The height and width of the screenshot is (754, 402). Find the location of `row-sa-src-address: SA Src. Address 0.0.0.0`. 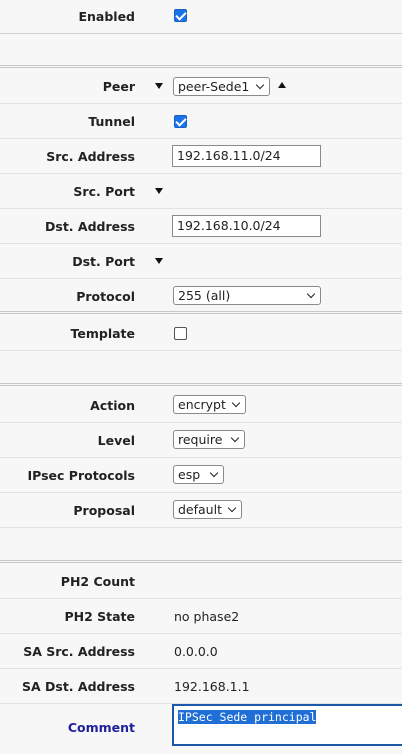

row-sa-src-address: SA Src. Address 0.0.0.0 is located at coordinates (201, 651).